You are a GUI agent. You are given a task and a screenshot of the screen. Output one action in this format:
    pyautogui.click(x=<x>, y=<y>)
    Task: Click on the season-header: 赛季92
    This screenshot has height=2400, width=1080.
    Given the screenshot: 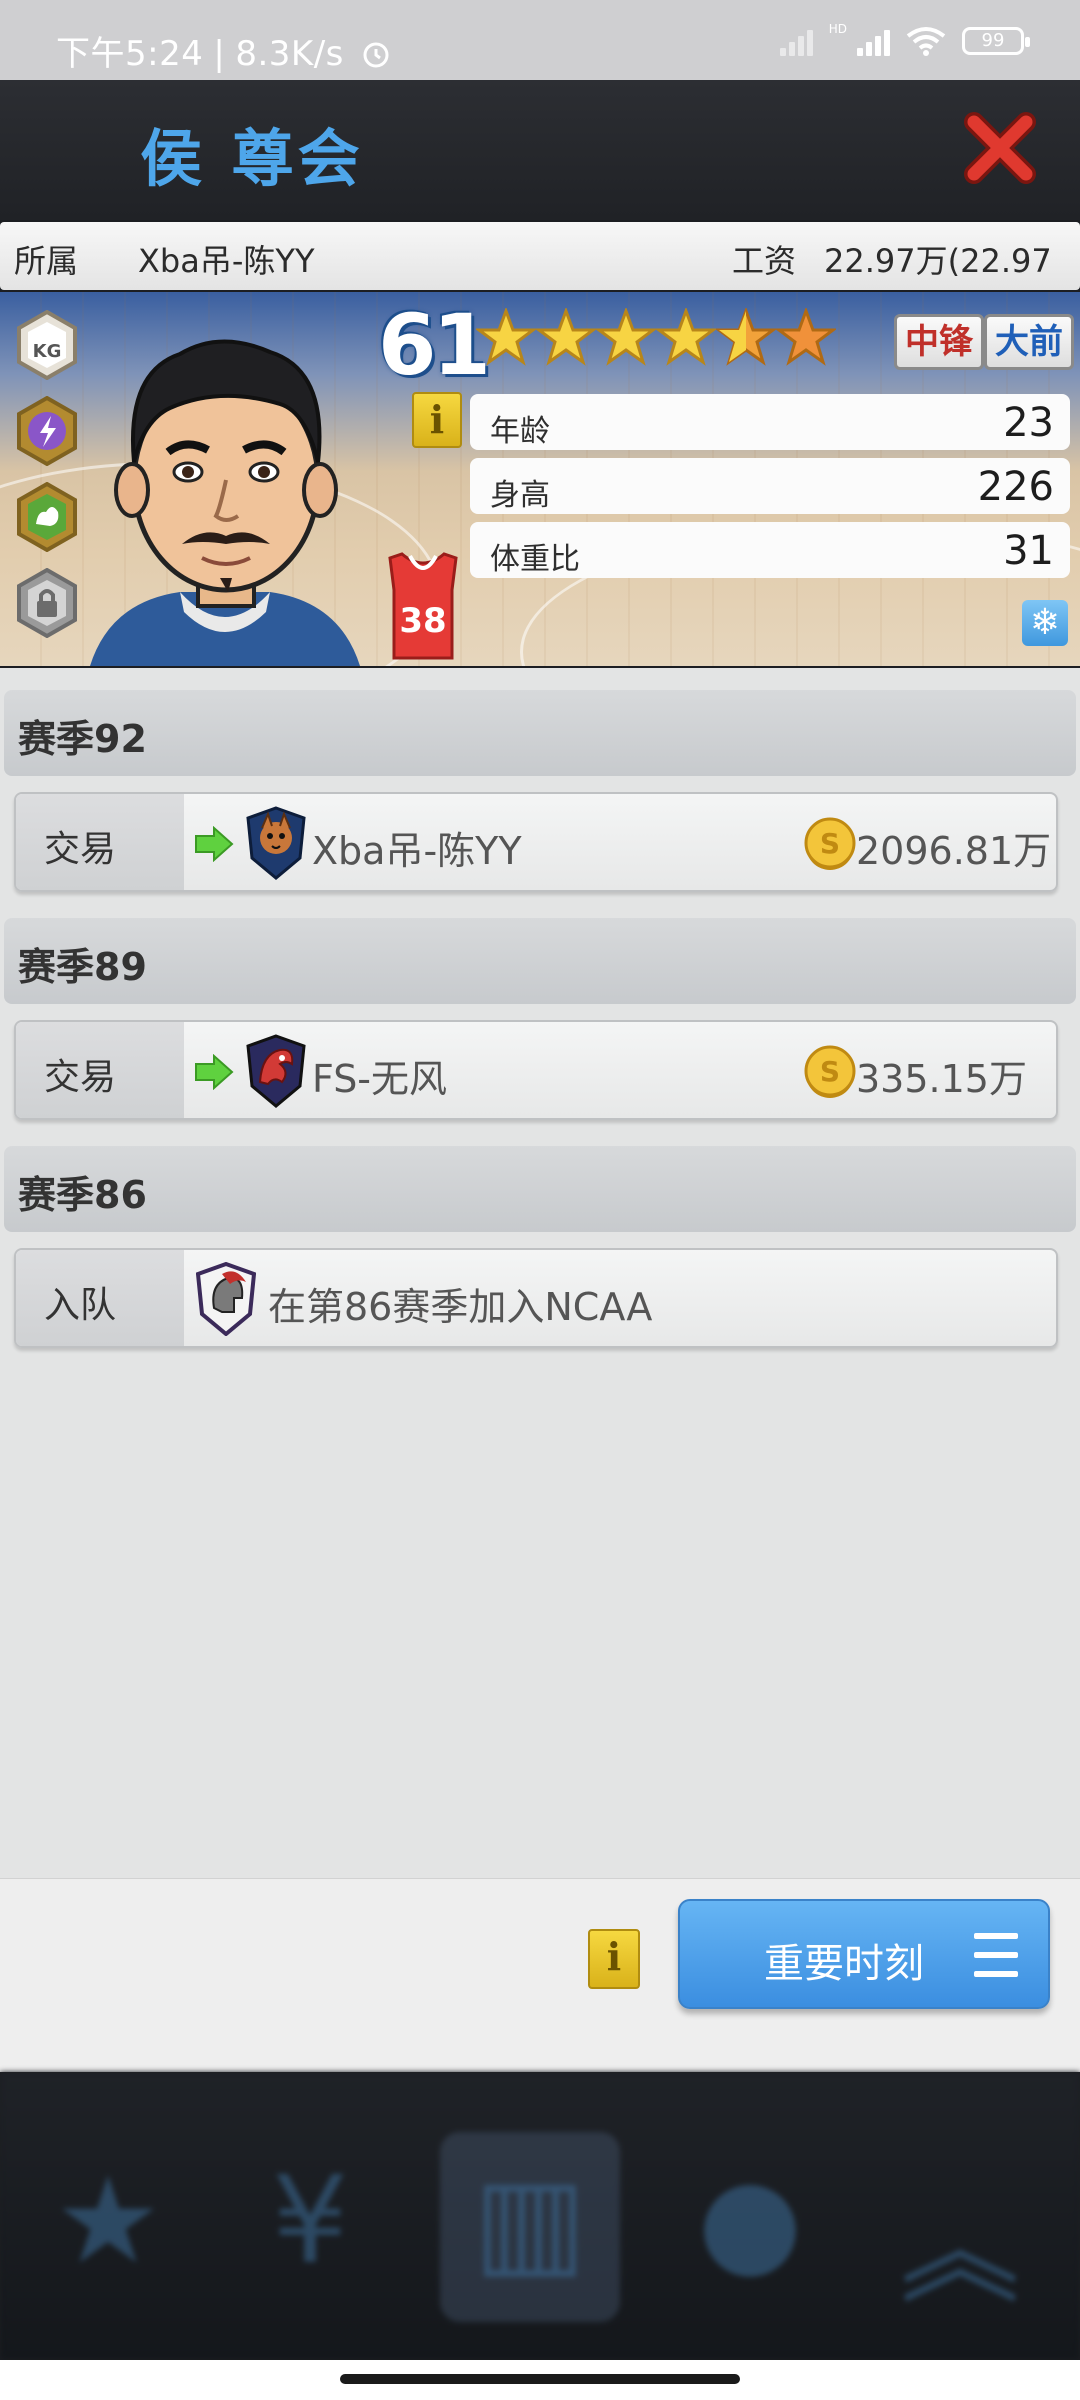 What is the action you would take?
    pyautogui.click(x=540, y=733)
    